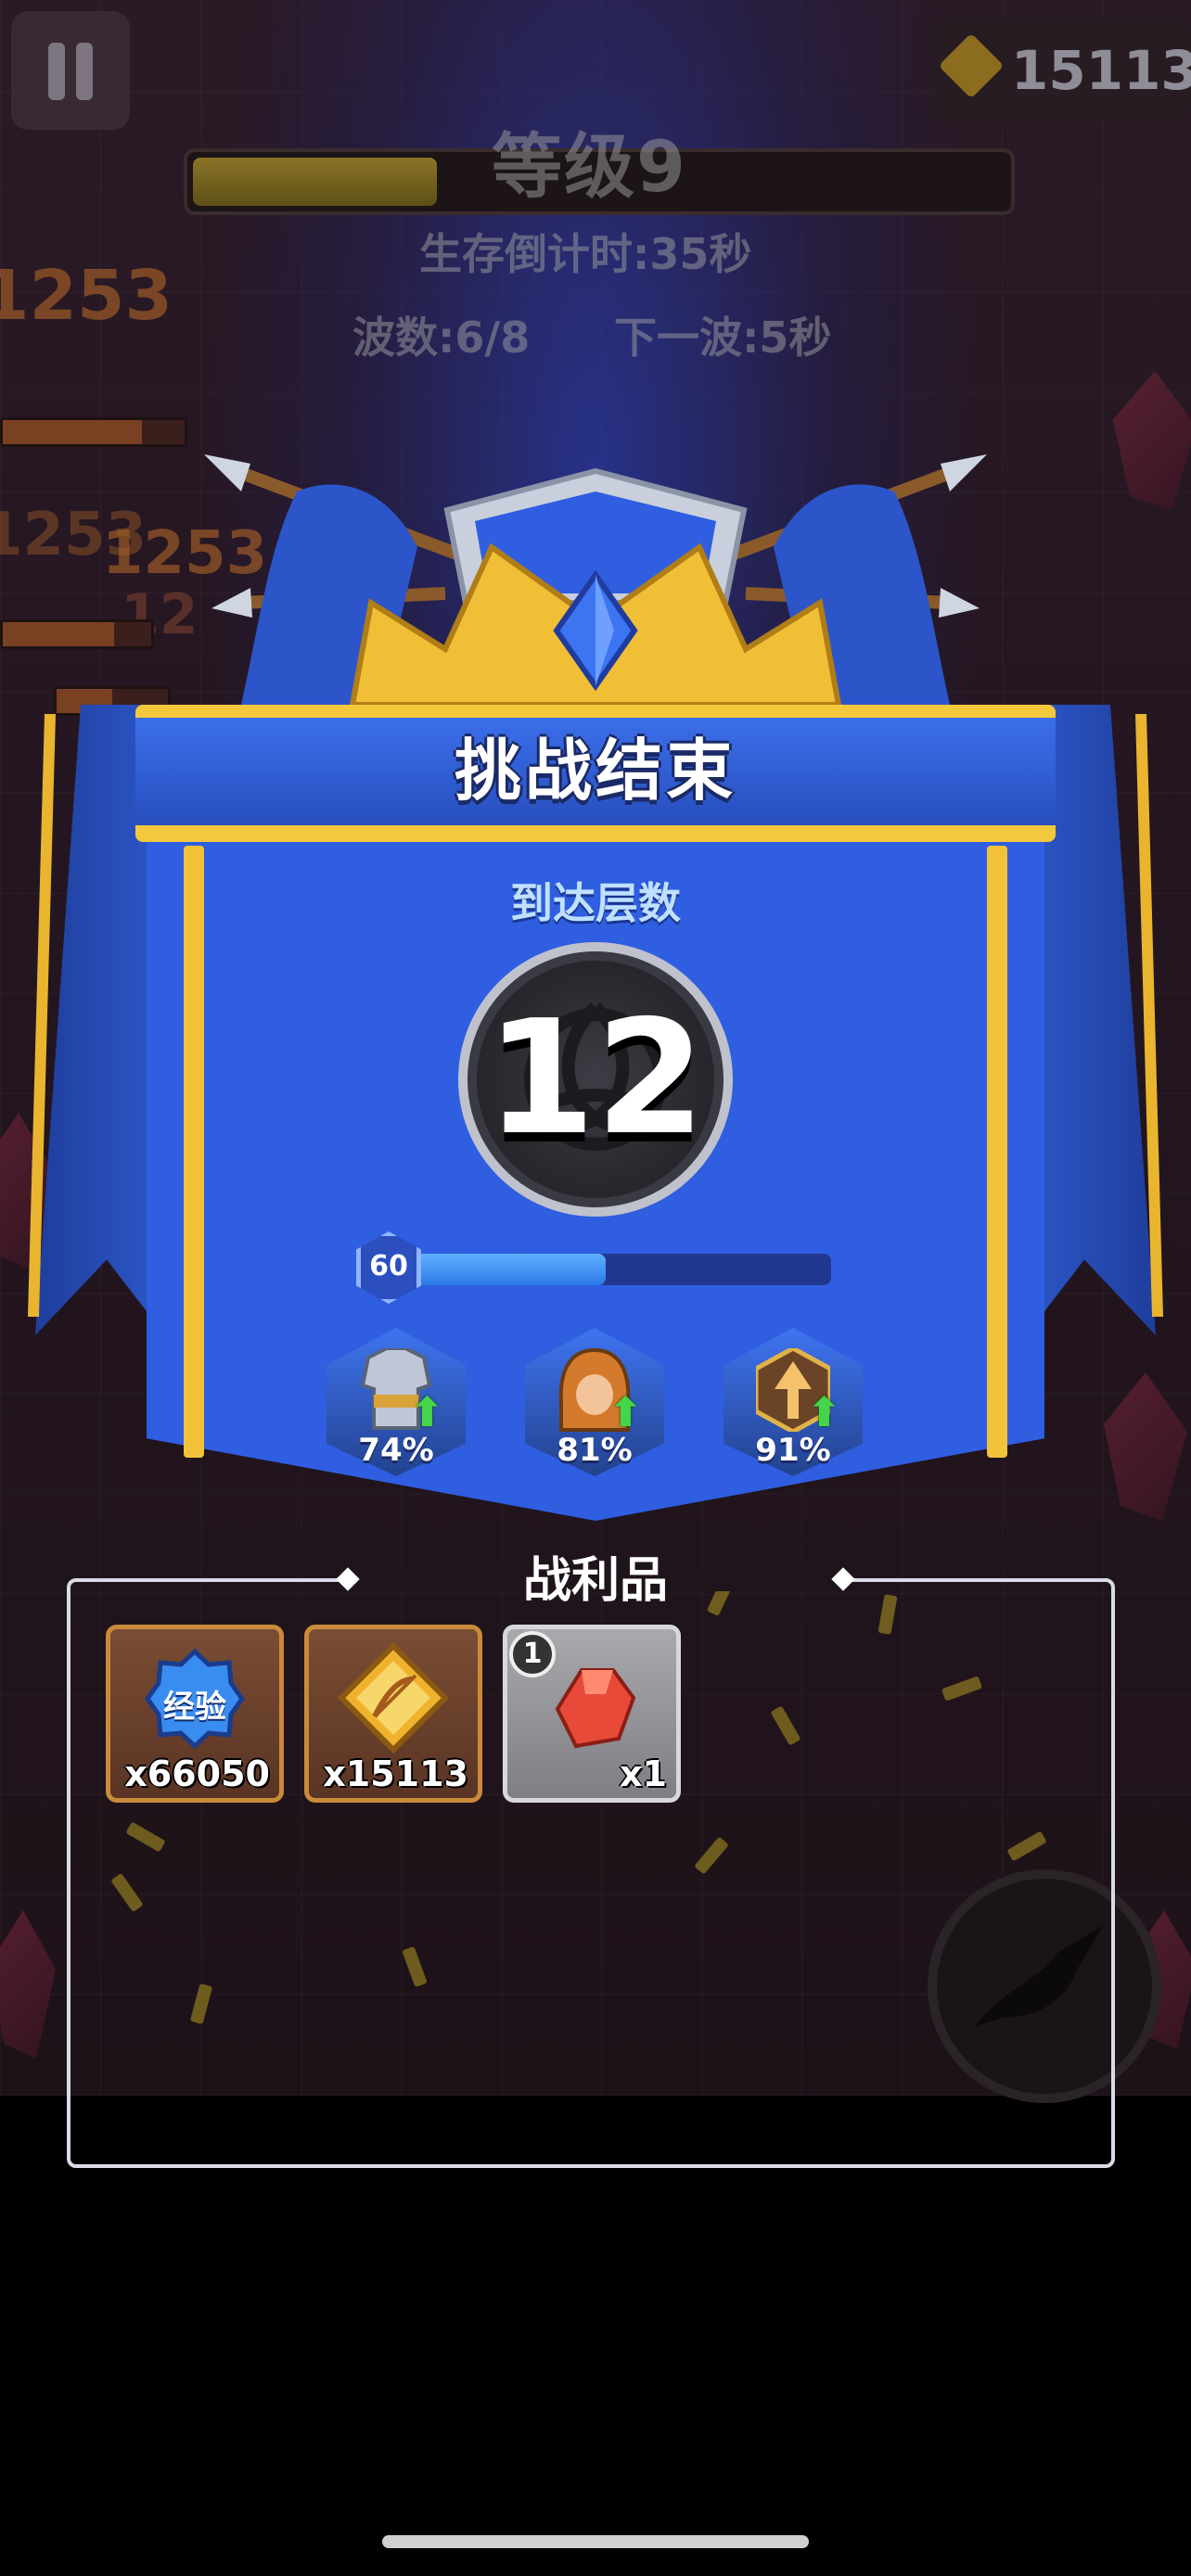 The image size is (1191, 2576). What do you see at coordinates (595, 2541) in the screenshot?
I see `home-indicator` at bounding box center [595, 2541].